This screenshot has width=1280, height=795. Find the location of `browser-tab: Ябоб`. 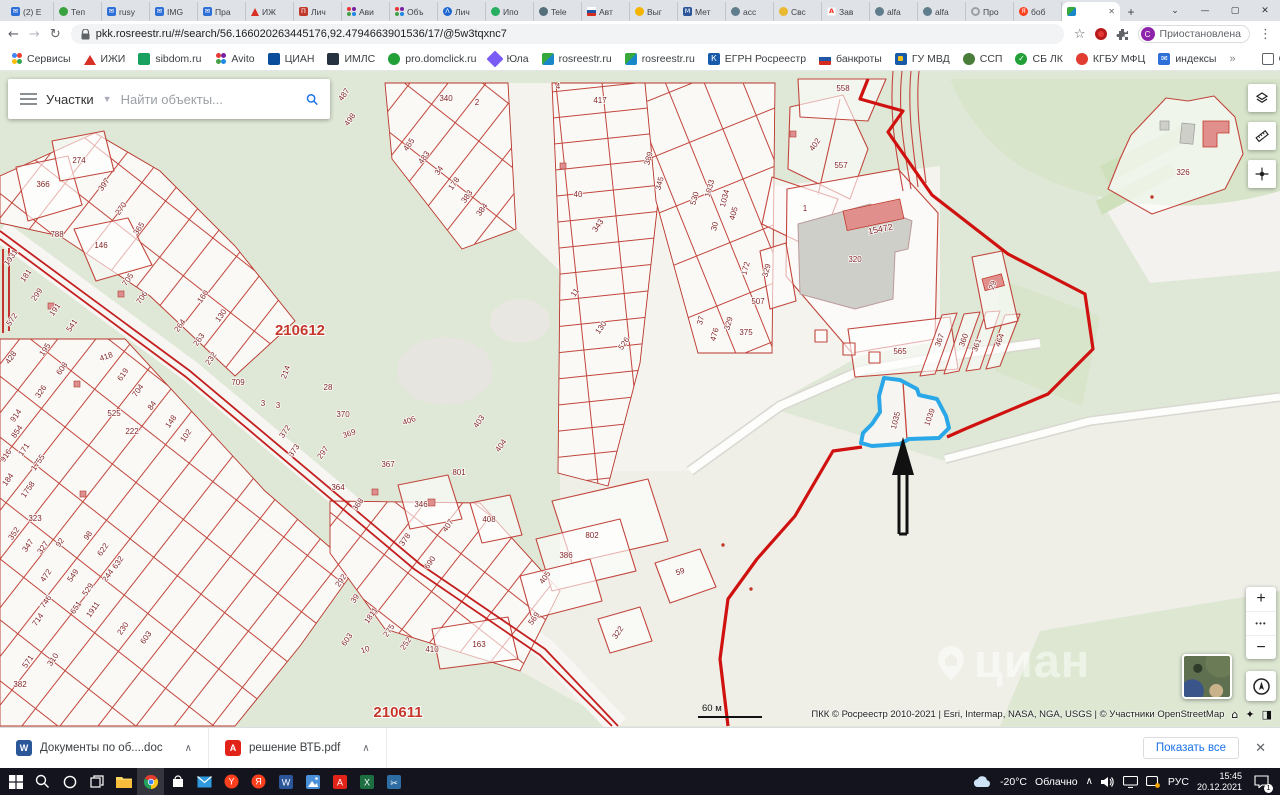

browser-tab: Ябоб is located at coordinates (1038, 11).